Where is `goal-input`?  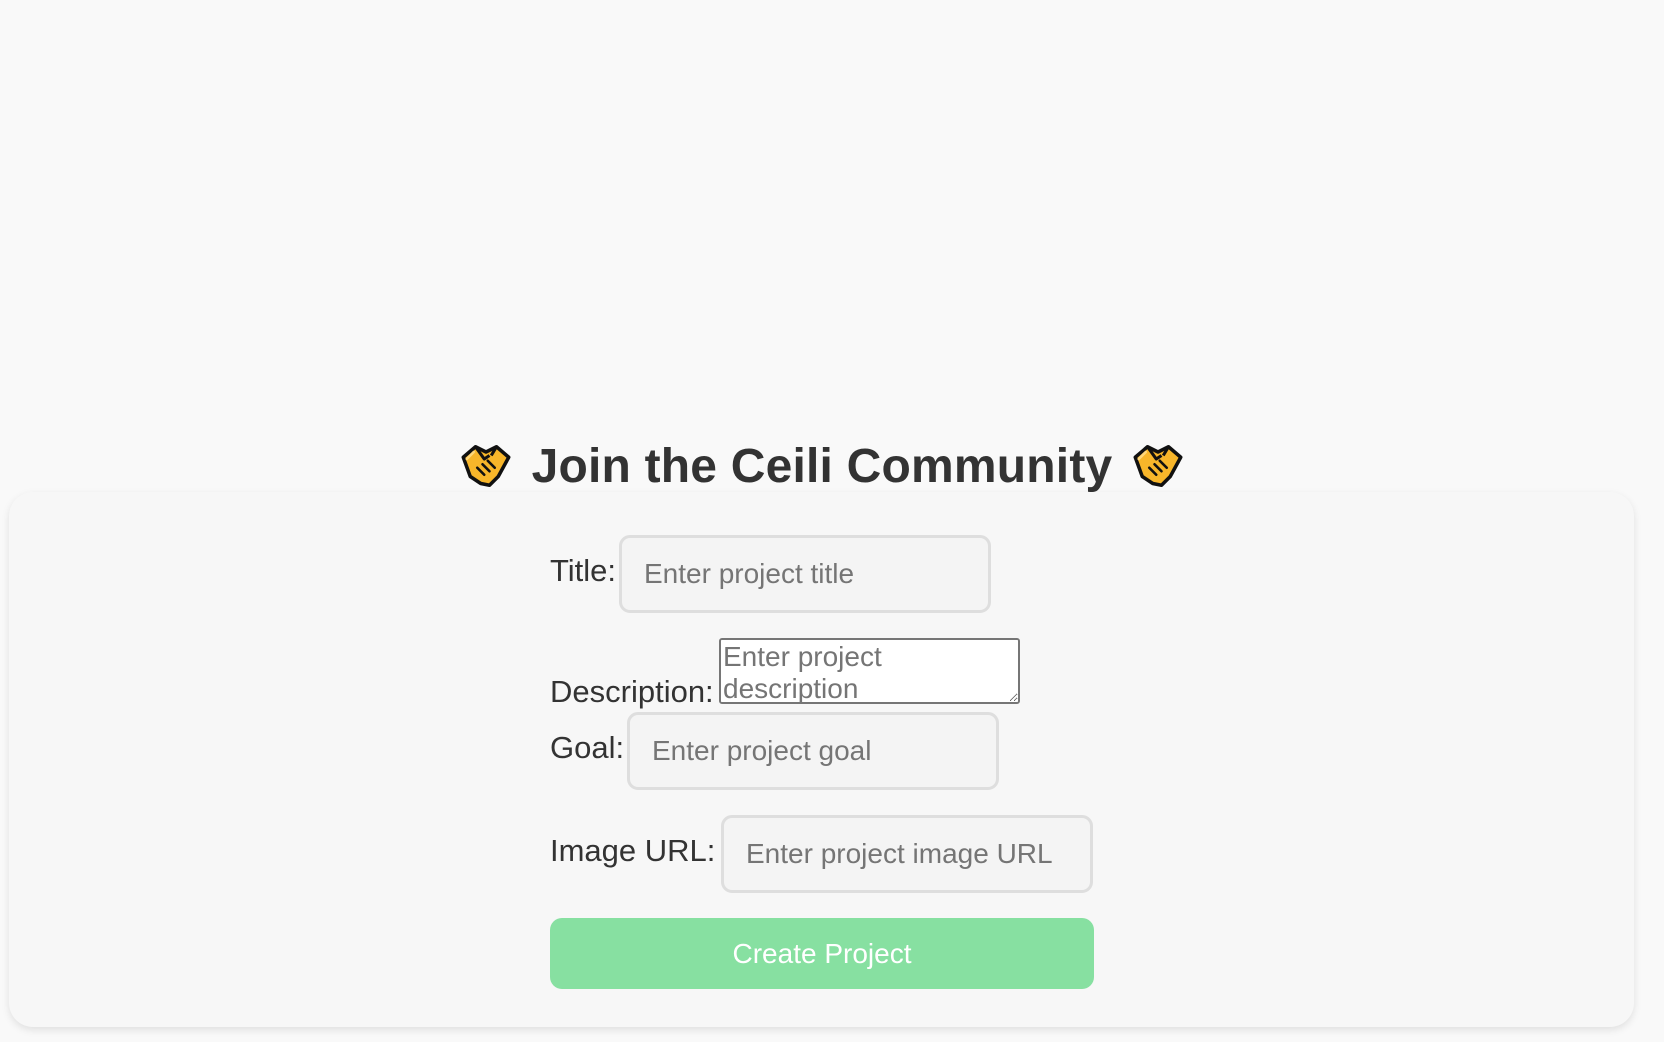 goal-input is located at coordinates (813, 751).